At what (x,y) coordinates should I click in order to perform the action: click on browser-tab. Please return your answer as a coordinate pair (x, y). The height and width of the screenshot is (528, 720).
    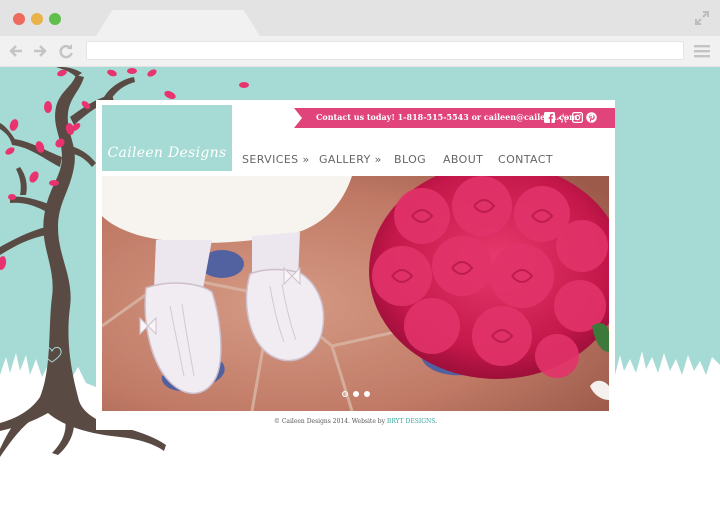
    Looking at the image, I should click on (178, 23).